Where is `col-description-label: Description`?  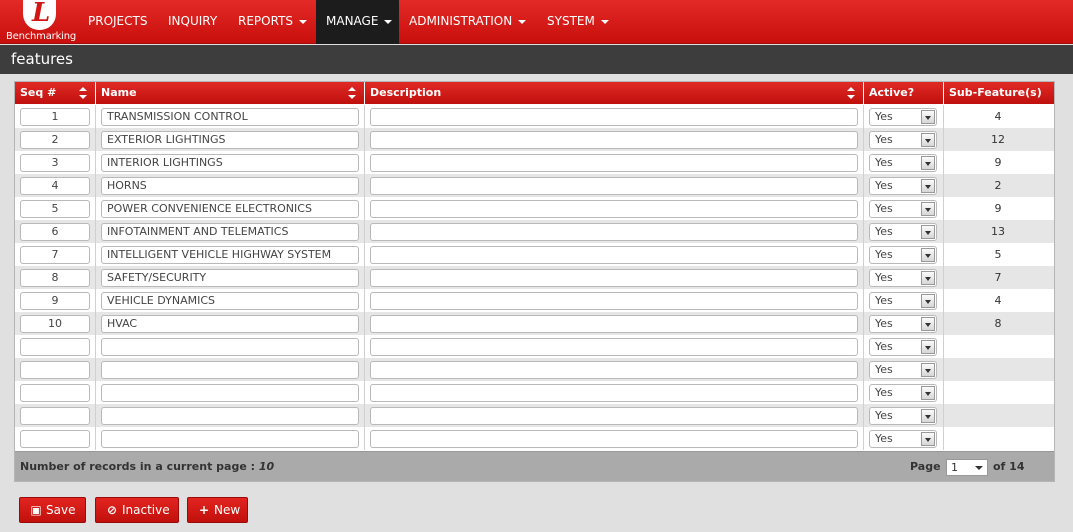
col-description-label: Description is located at coordinates (406, 92).